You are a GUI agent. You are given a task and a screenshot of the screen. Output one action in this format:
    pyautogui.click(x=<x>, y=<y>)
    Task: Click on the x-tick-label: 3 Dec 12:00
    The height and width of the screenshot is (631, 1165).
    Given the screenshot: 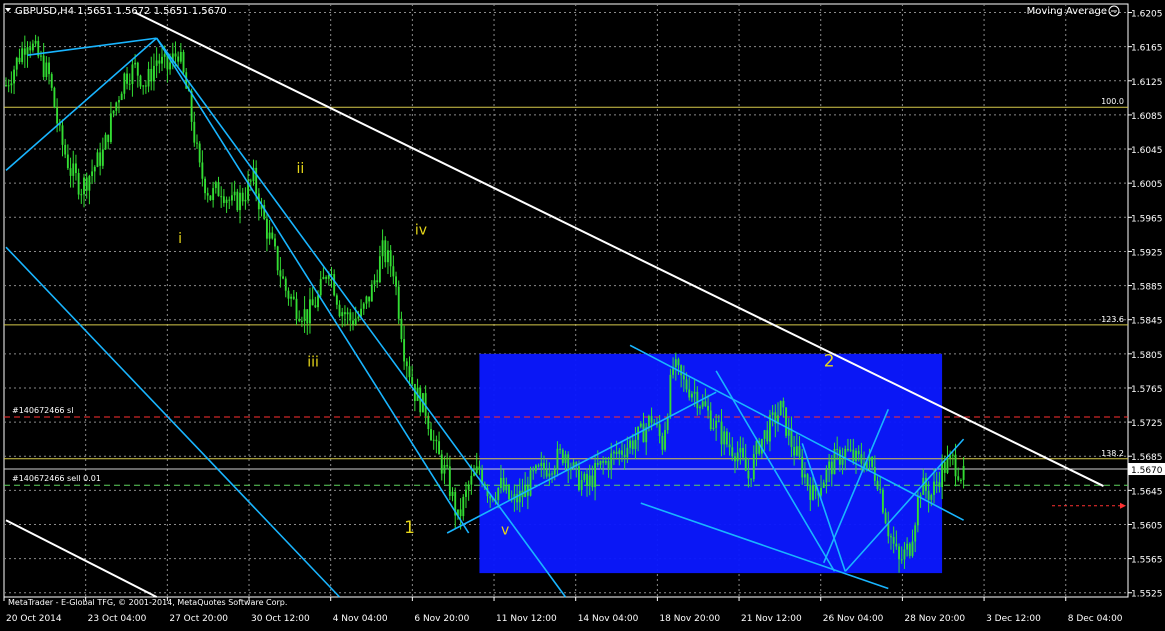 What is the action you would take?
    pyautogui.click(x=1013, y=619)
    